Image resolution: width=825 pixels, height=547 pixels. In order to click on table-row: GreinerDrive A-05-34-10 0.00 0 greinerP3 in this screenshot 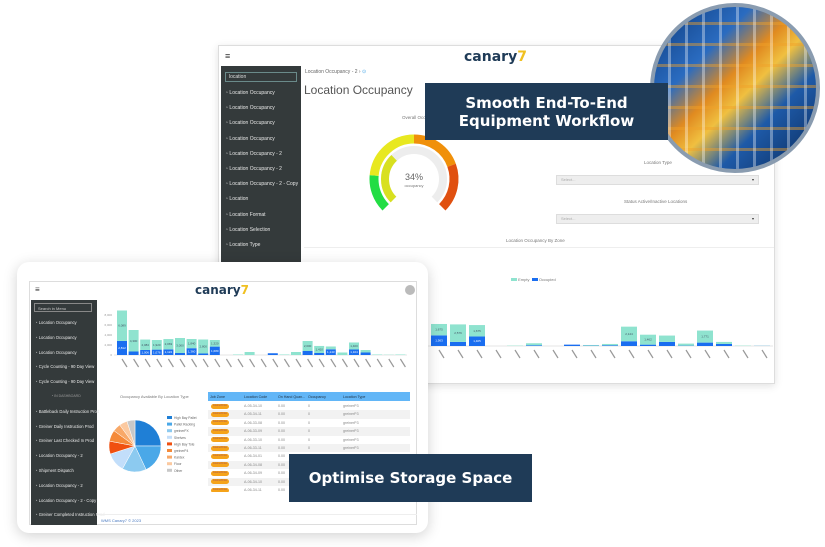, I will do `click(309, 406)`.